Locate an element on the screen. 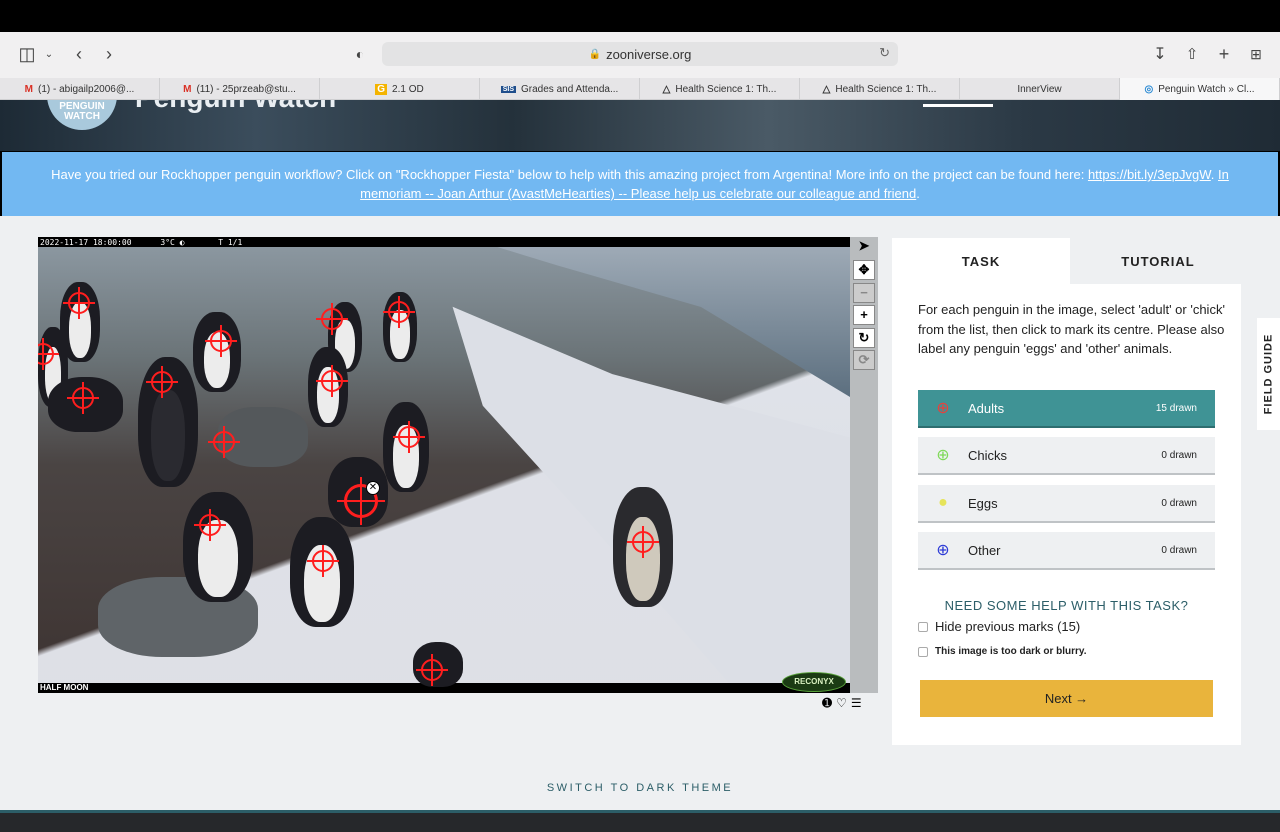 The width and height of the screenshot is (1280, 832). delete-mark-icon: ✕ is located at coordinates (373, 488).